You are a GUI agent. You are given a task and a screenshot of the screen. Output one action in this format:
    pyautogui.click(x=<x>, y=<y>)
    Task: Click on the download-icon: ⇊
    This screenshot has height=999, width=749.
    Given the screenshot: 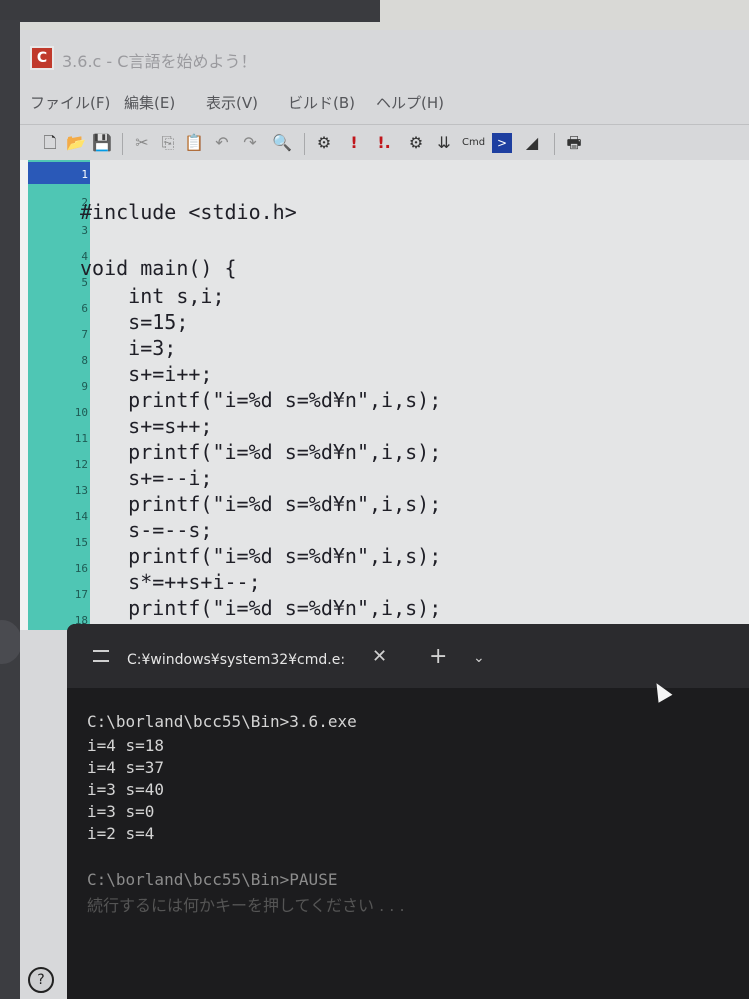 What is the action you would take?
    pyautogui.click(x=444, y=143)
    